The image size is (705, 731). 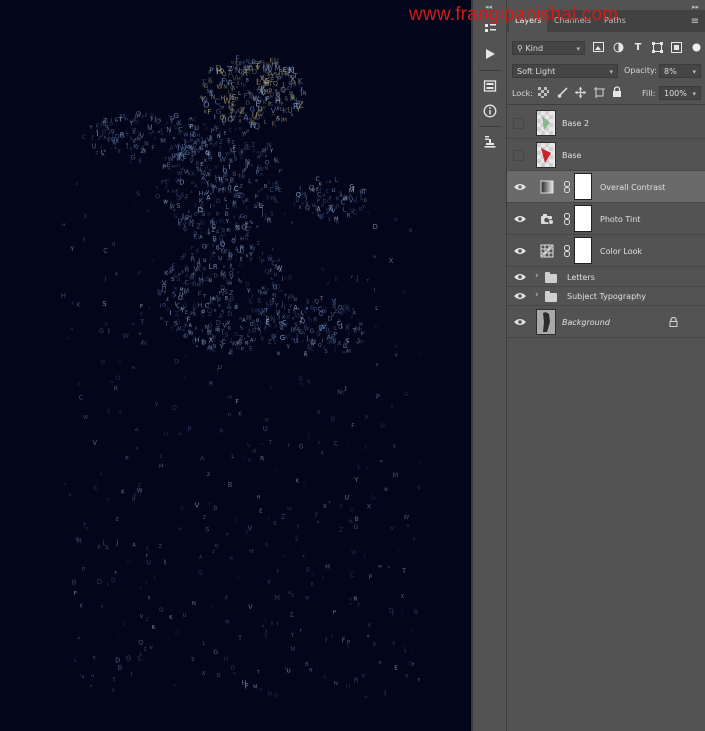 I want to click on layer-row-photo-tint: Photo Tint, so click(x=606, y=219).